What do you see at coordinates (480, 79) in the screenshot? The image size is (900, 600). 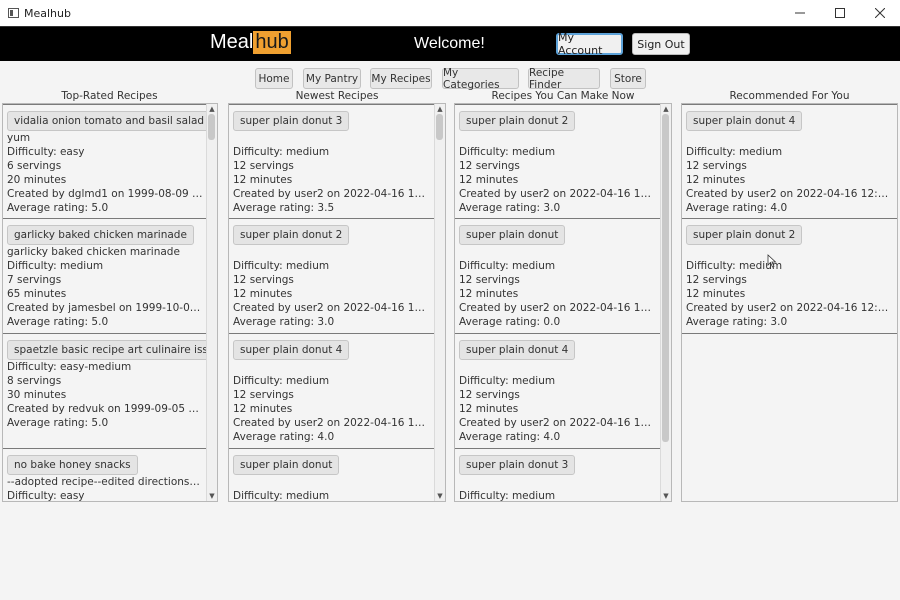 I see `nav-my-categories-button: My Categories` at bounding box center [480, 79].